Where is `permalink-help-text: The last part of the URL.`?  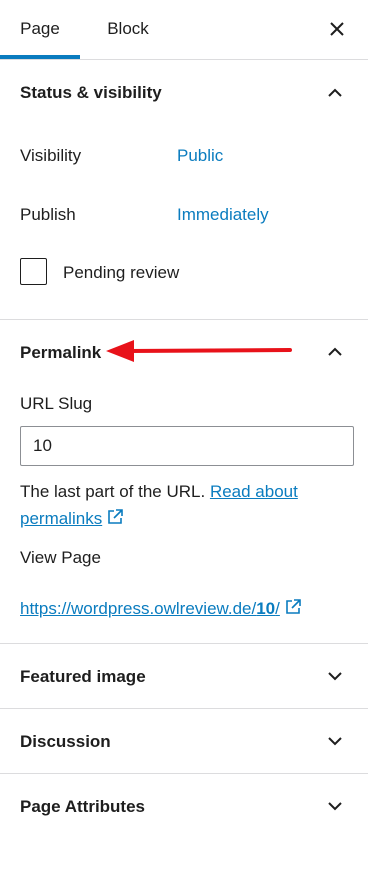 permalink-help-text: The last part of the URL. is located at coordinates (113, 491).